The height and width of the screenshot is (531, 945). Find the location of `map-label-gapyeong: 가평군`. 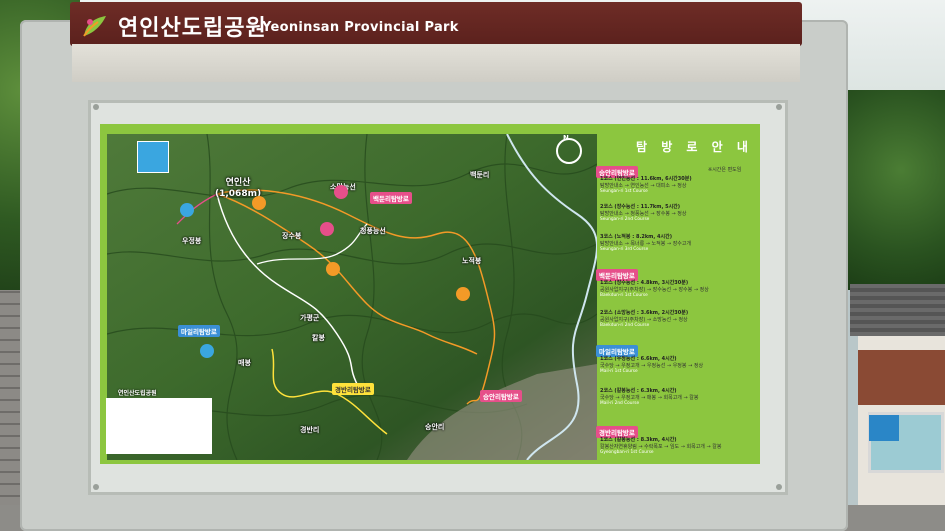

map-label-gapyeong: 가평군 is located at coordinates (310, 318).